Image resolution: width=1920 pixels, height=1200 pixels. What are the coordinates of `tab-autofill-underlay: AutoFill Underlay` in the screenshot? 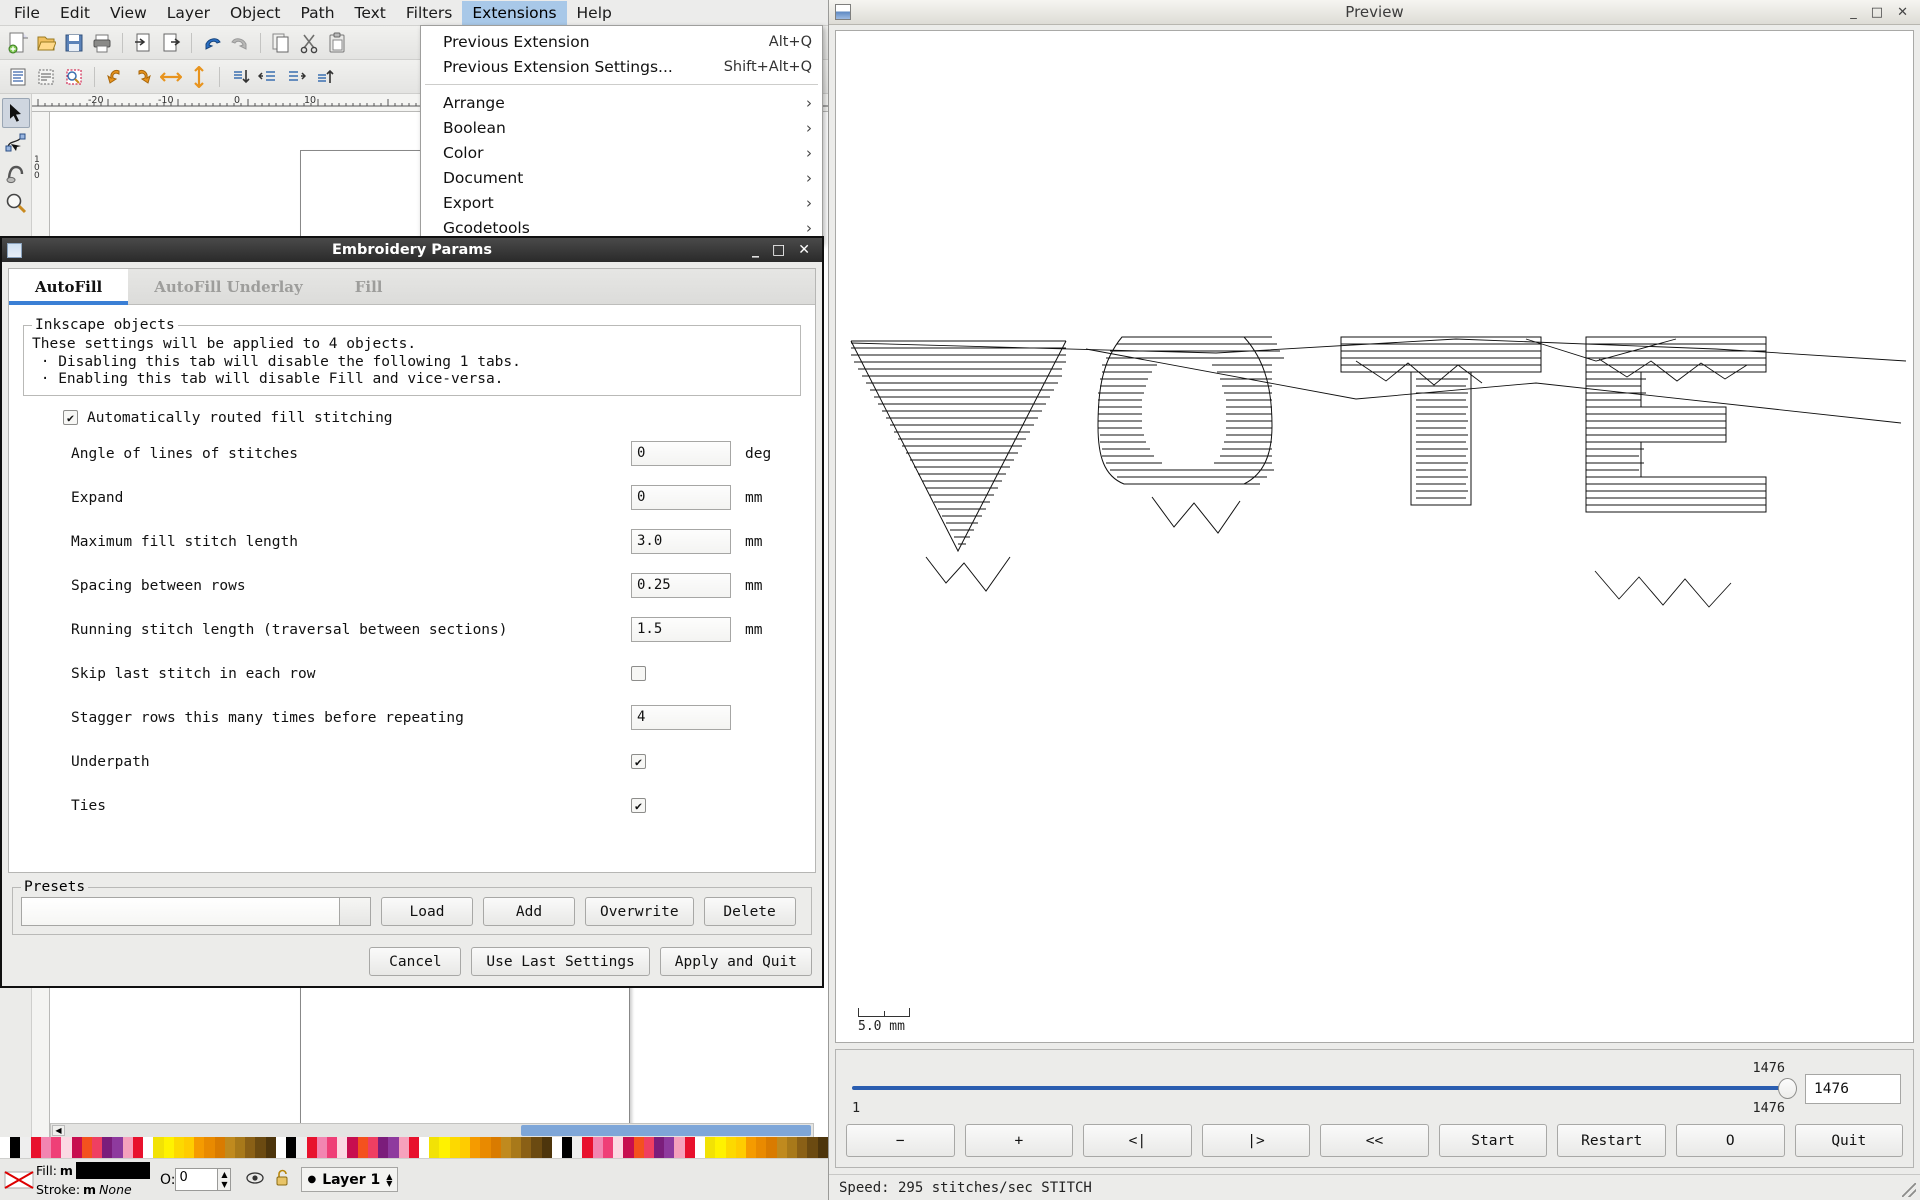 It's located at (228, 286).